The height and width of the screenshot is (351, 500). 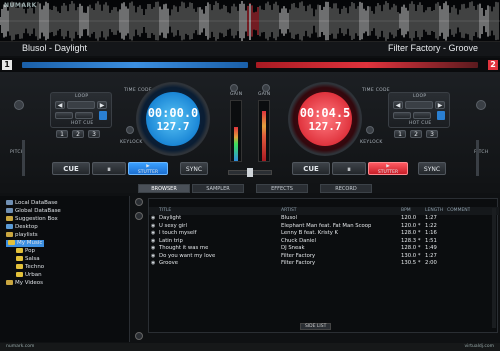 What do you see at coordinates (481, 105) in the screenshot?
I see `deck-right-knob-icon` at bounding box center [481, 105].